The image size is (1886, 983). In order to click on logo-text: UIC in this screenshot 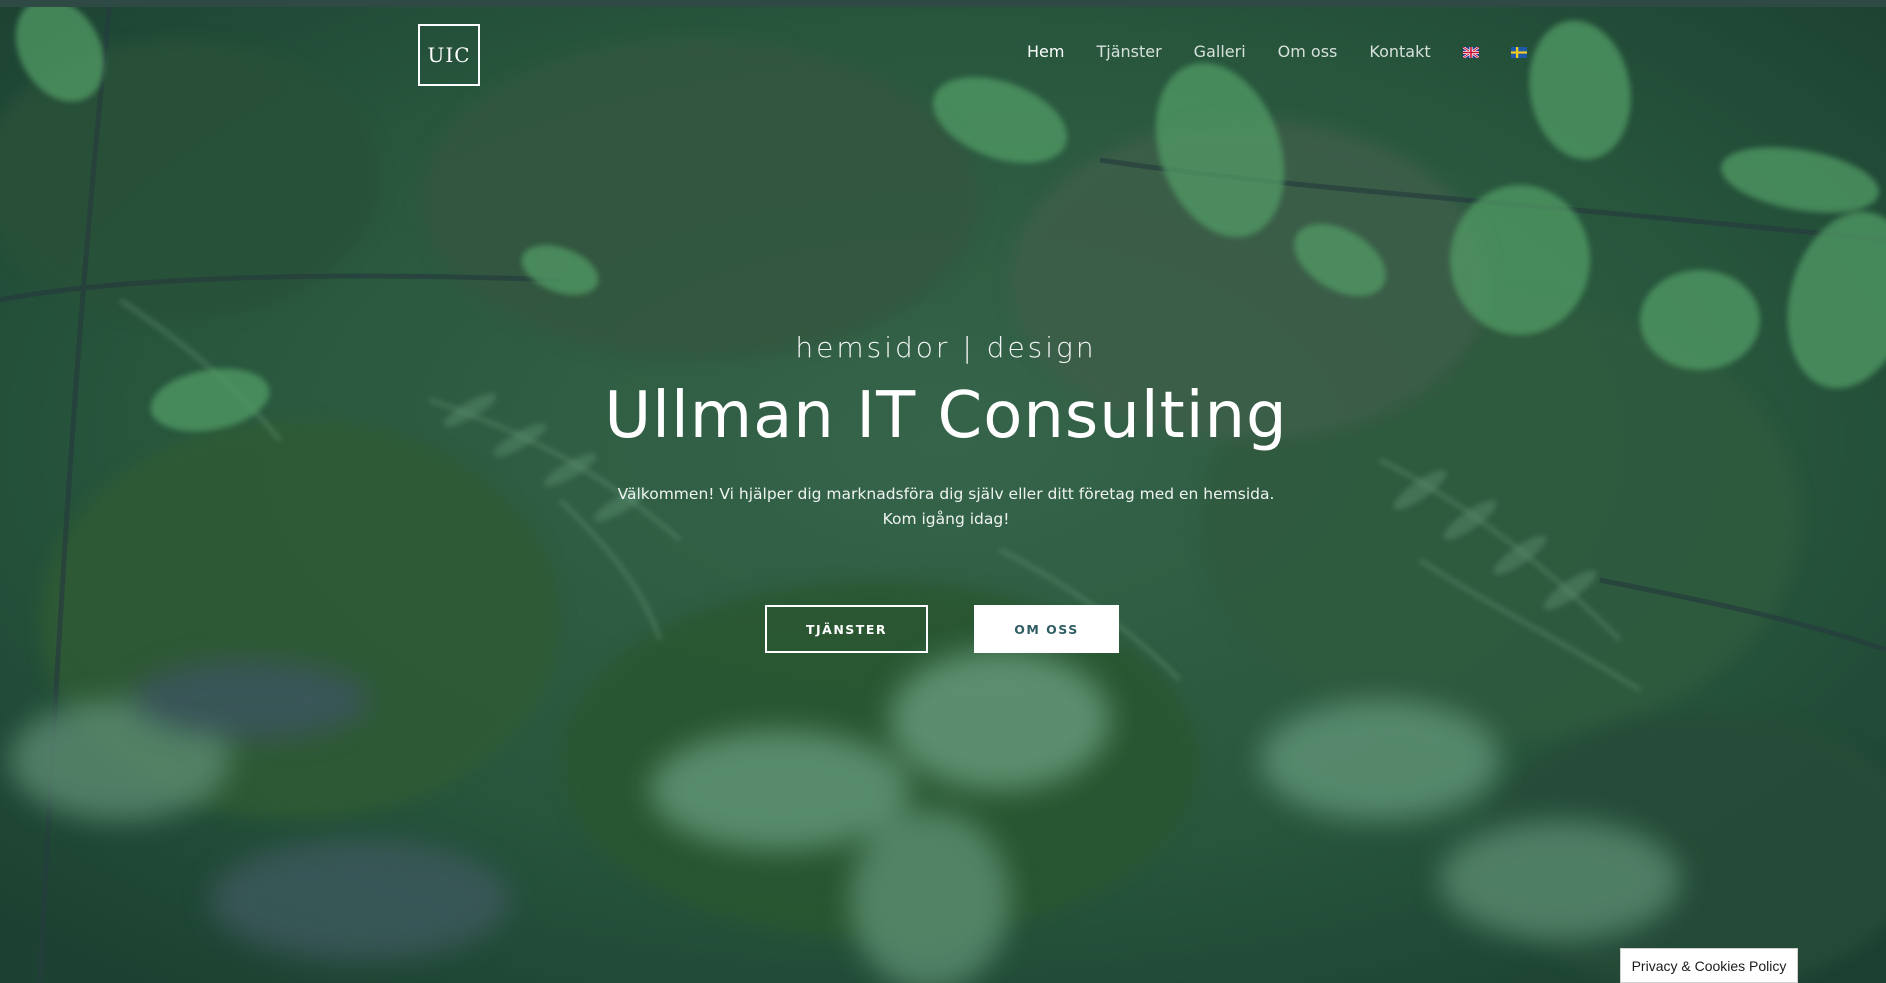, I will do `click(449, 55)`.